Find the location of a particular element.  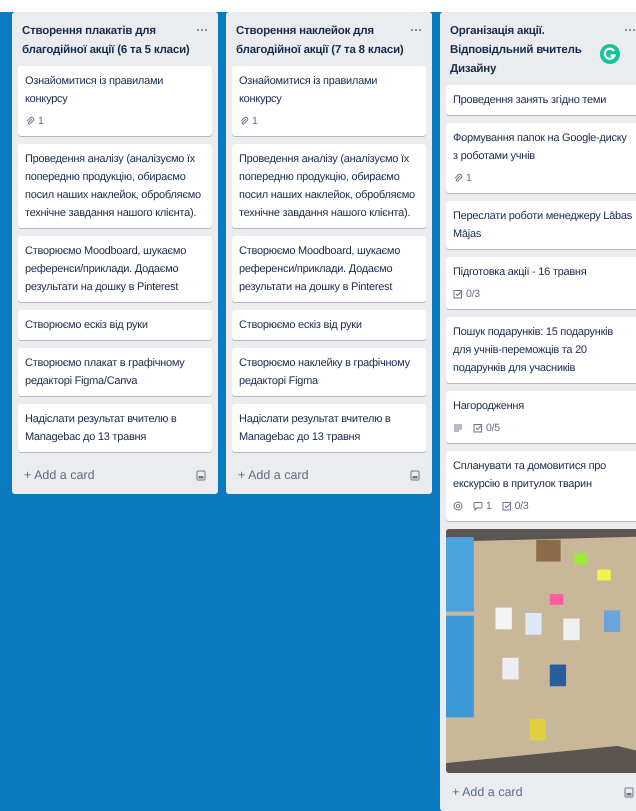

card: Нагородження 0/5 is located at coordinates (541, 417).